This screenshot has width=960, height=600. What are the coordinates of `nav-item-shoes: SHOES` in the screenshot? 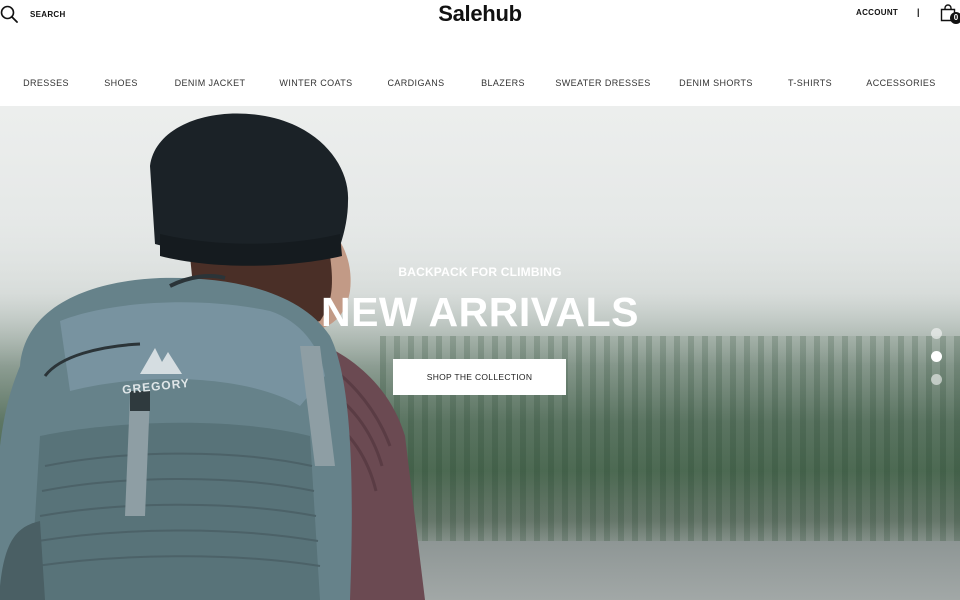 It's located at (121, 83).